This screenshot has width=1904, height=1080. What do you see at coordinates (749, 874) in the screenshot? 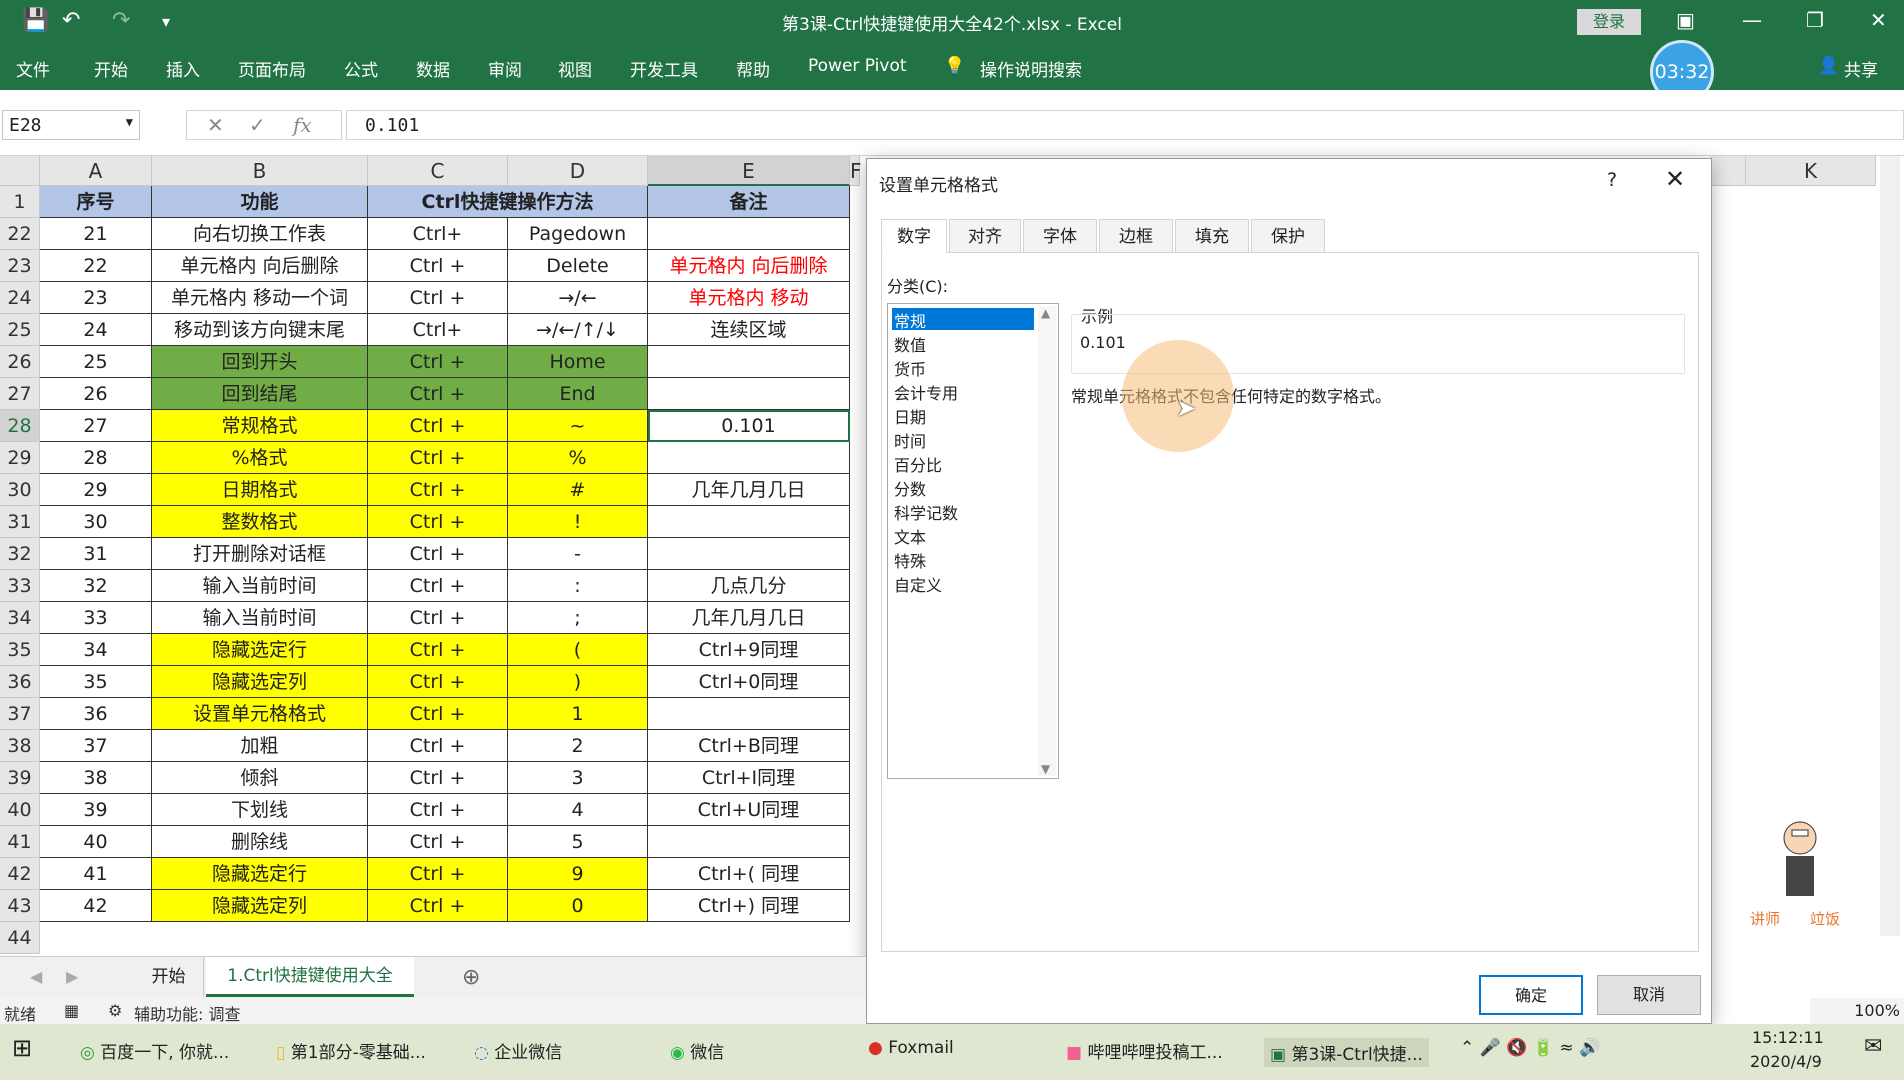
I see `cell-e: Ctrl+( 同理` at bounding box center [749, 874].